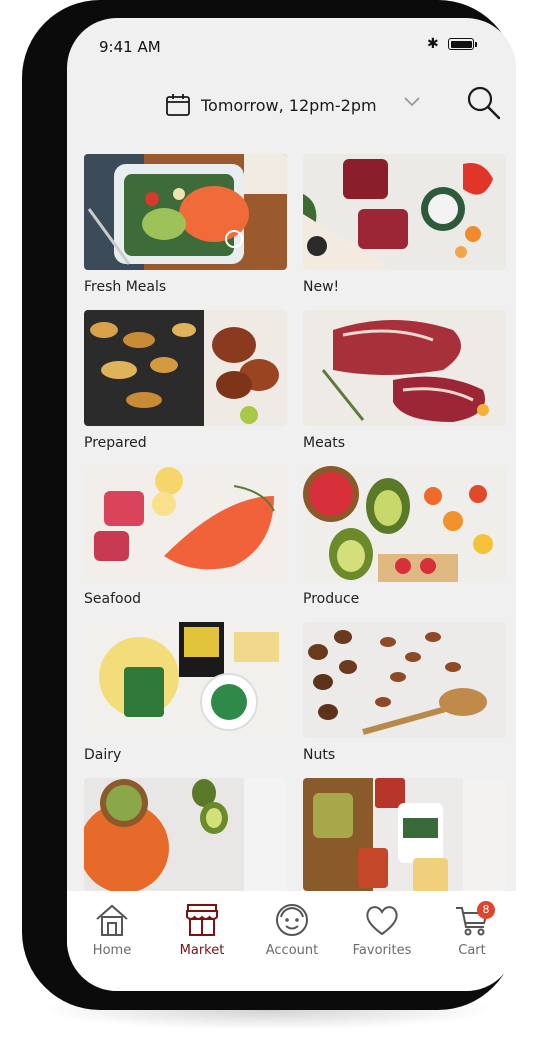 This screenshot has height=1054, width=536. What do you see at coordinates (382, 921) in the screenshot?
I see `heart-icon` at bounding box center [382, 921].